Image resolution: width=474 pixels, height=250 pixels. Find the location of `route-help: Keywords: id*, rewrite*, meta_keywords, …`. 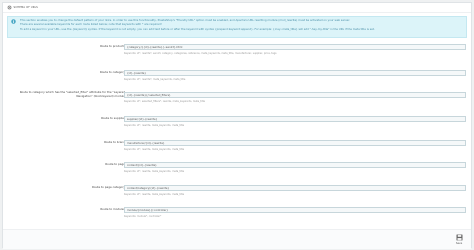

route-help: Keywords: id*, rewrite*, meta_keywords, … is located at coordinates (155, 79).